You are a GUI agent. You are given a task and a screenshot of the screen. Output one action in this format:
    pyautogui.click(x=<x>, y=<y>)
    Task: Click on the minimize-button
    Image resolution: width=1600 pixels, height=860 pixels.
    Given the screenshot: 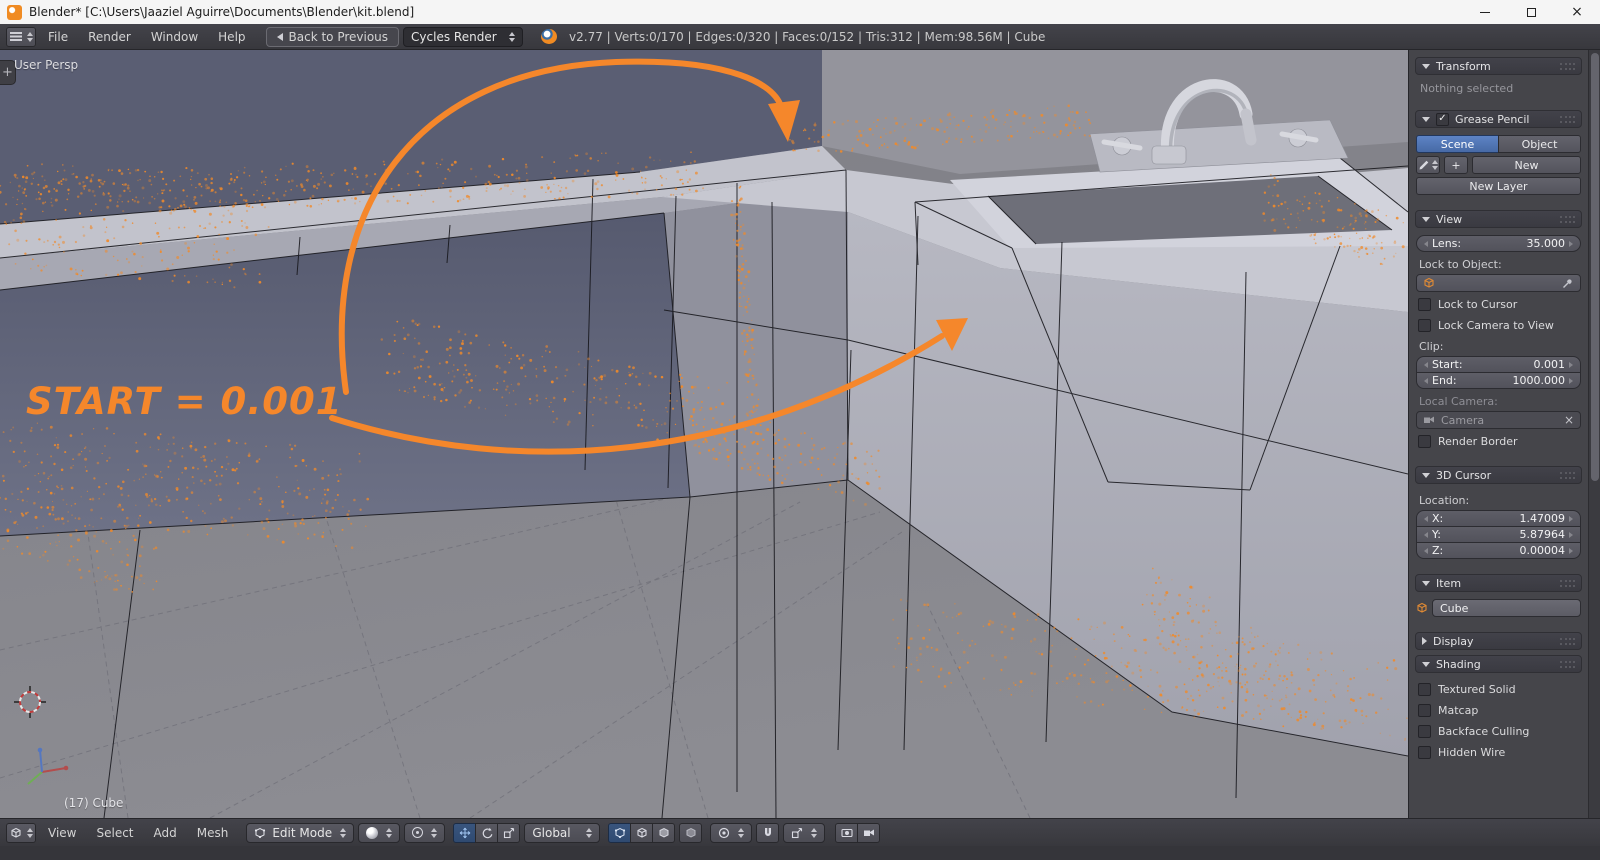 What is the action you would take?
    pyautogui.click(x=1485, y=12)
    